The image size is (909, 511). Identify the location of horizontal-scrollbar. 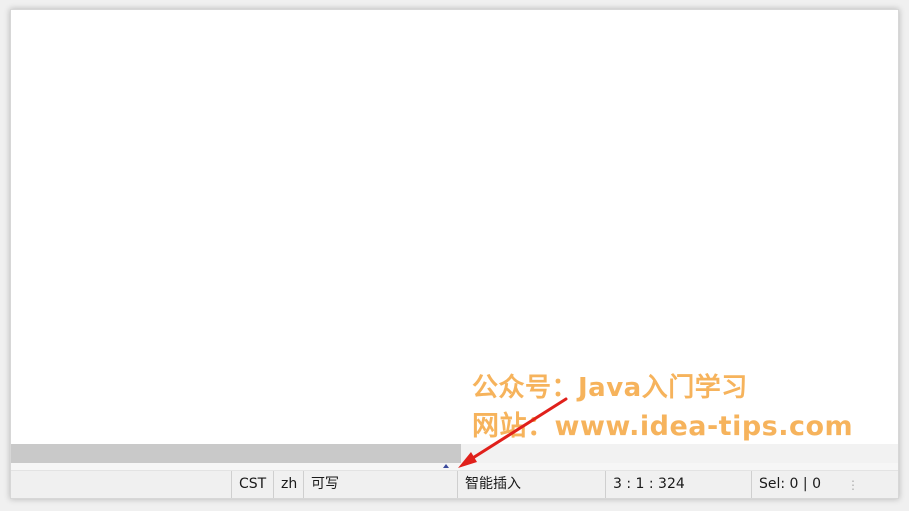
(454, 453).